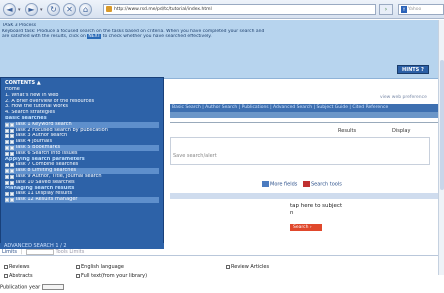  I want to click on go-button: ›, so click(386, 9).